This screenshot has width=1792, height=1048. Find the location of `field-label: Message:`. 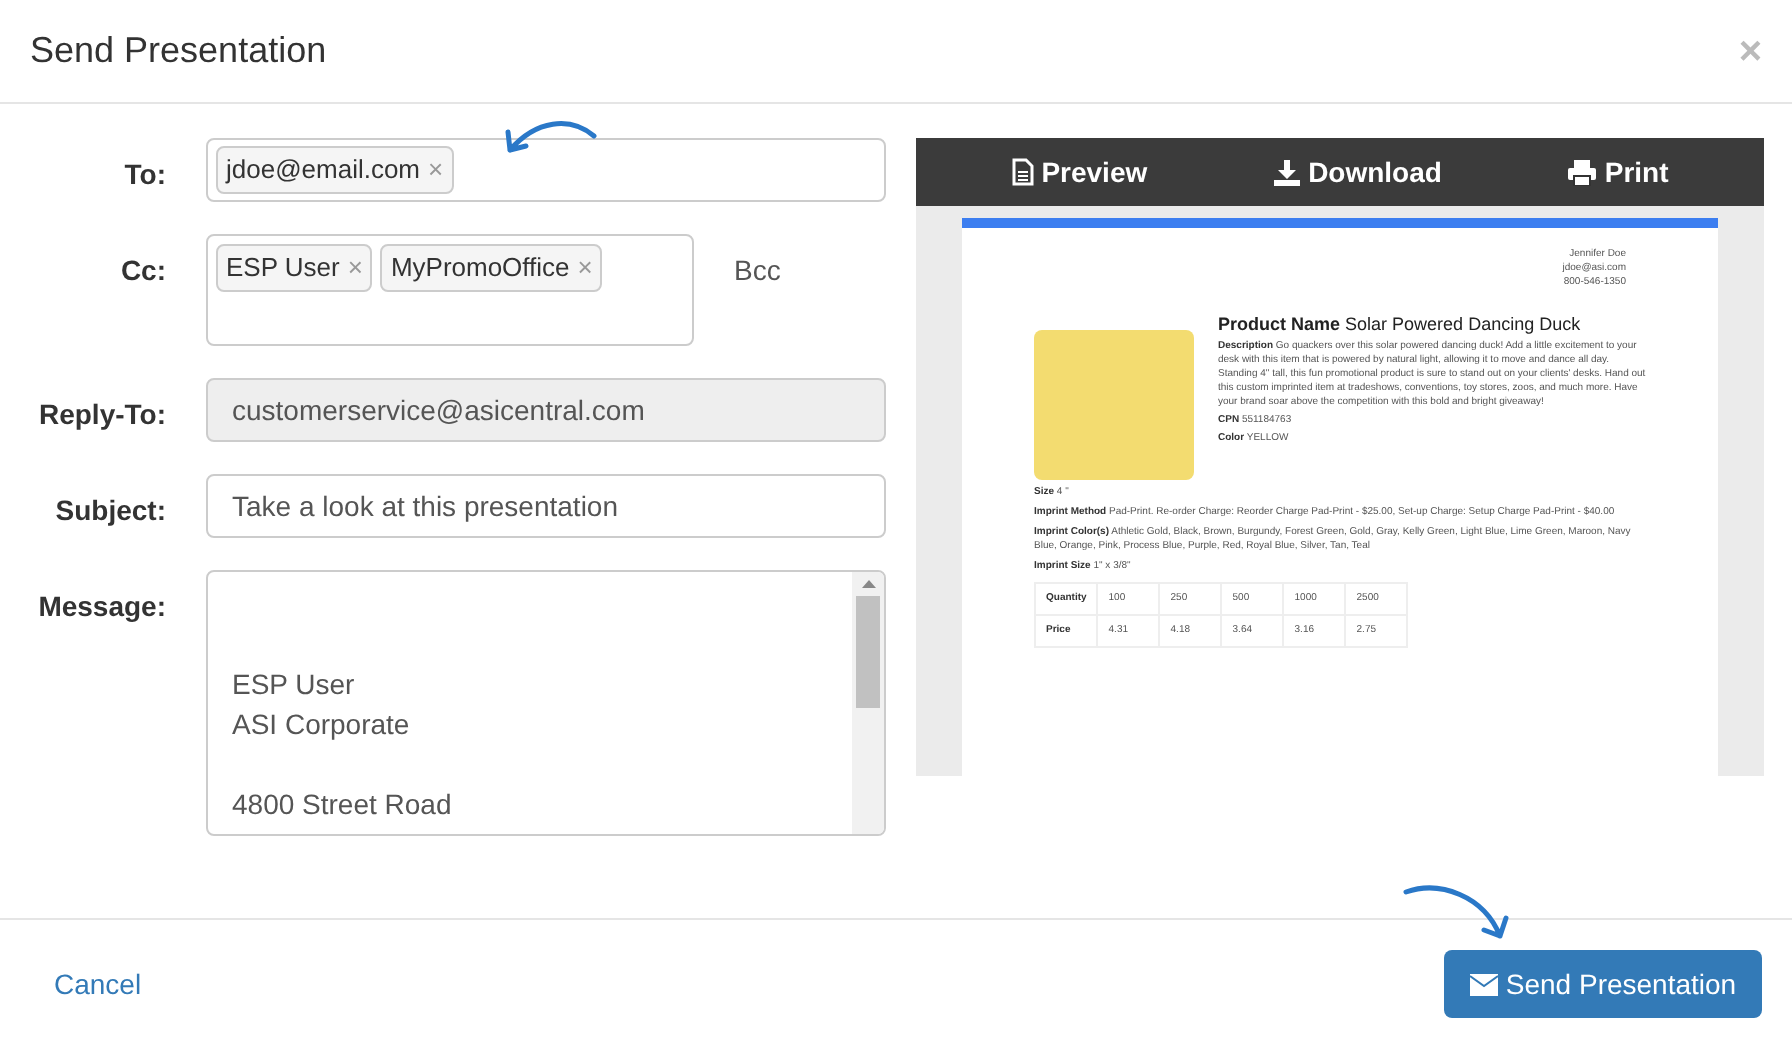

field-label: Message: is located at coordinates (102, 607).